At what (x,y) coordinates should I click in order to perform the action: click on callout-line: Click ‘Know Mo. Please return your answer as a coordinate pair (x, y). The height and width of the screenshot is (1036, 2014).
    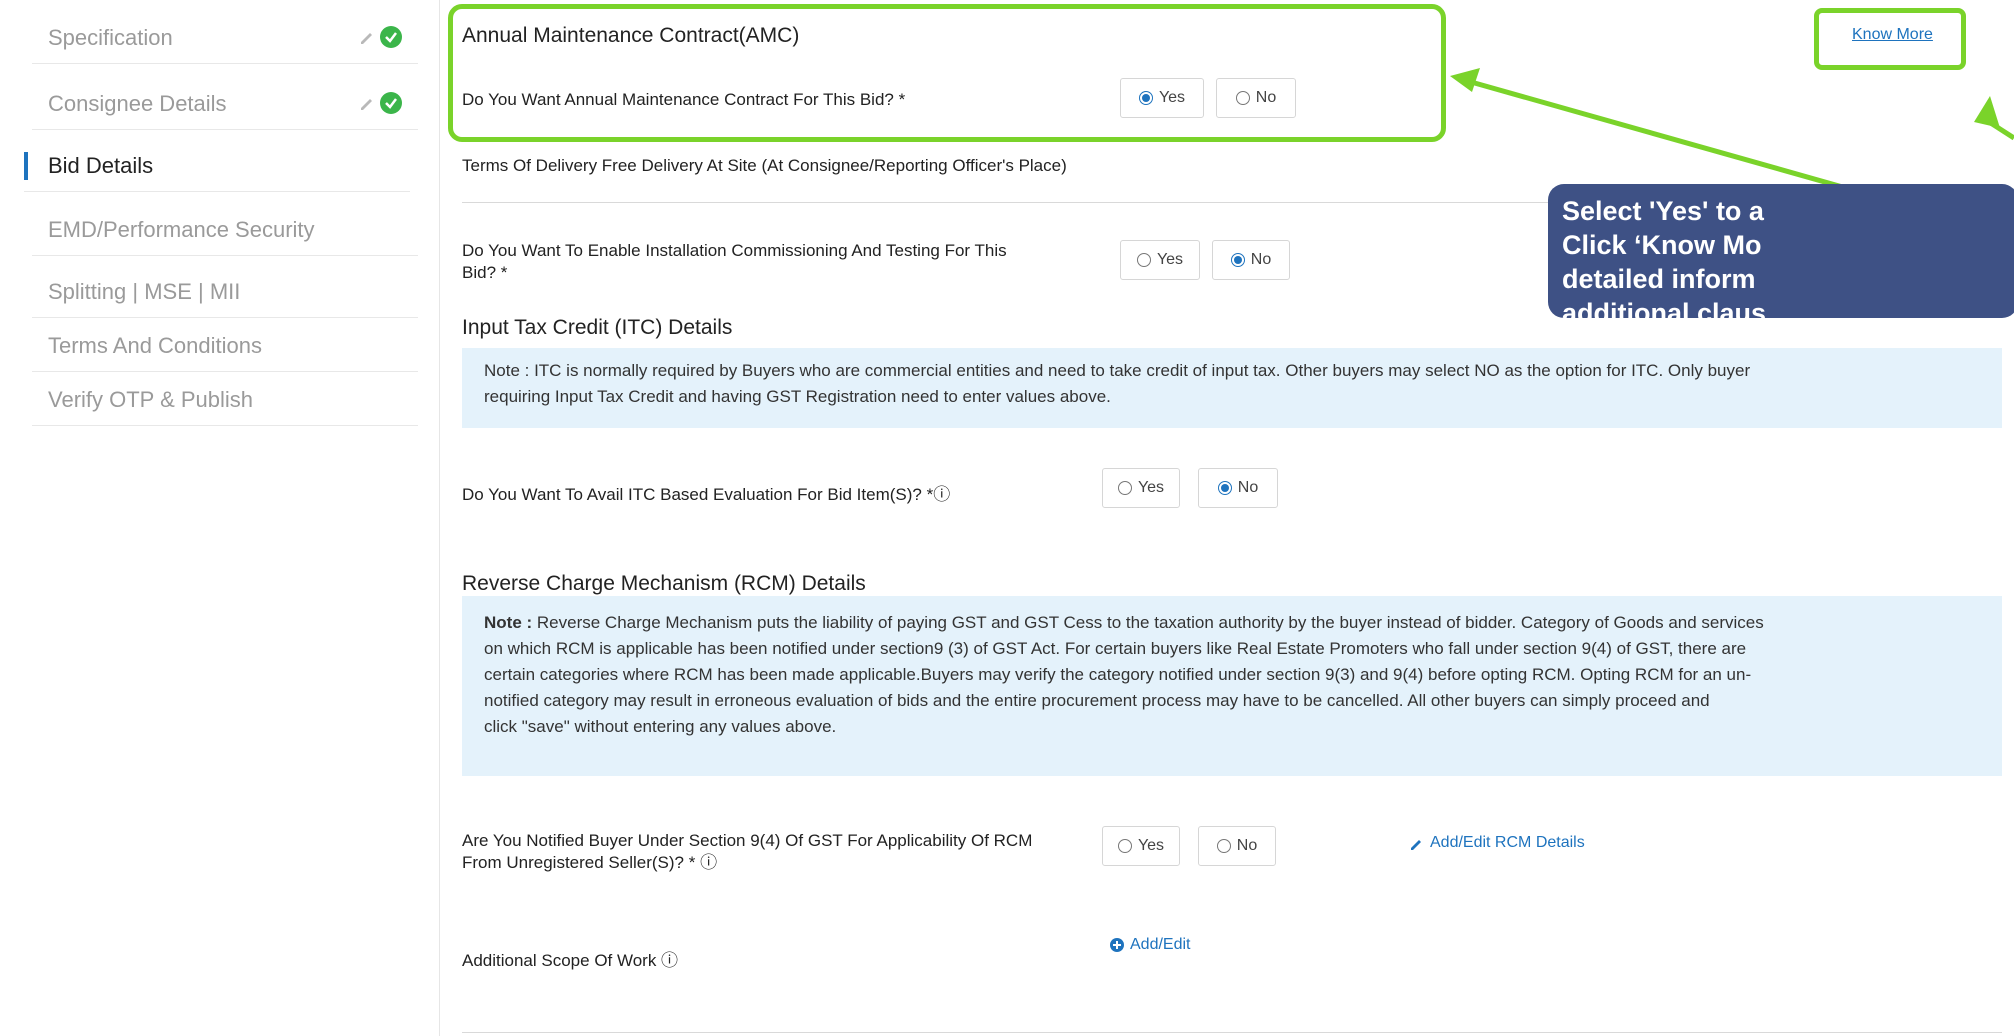
    Looking at the image, I should click on (1662, 245).